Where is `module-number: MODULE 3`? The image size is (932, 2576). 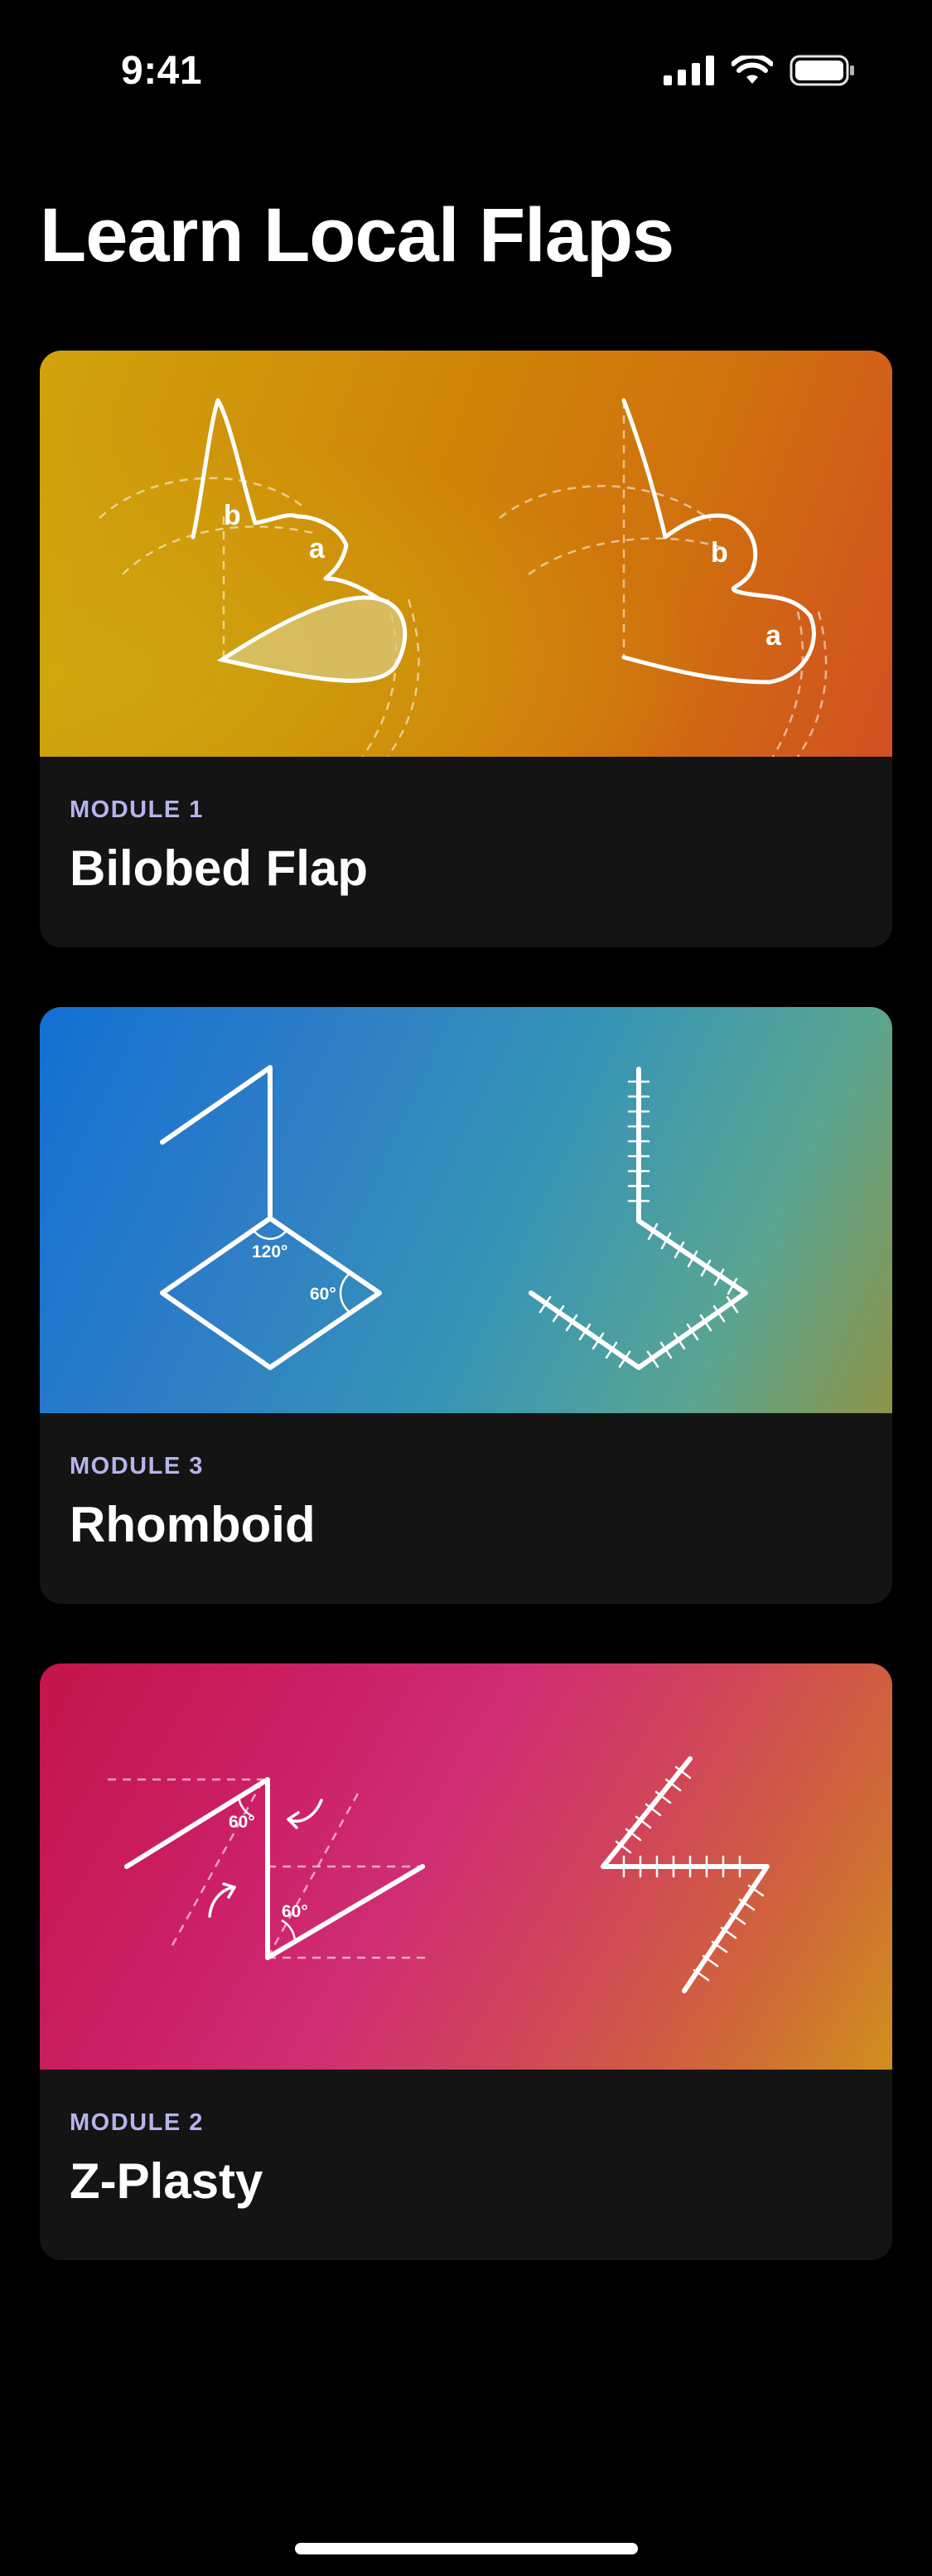 module-number: MODULE 3 is located at coordinates (137, 1466).